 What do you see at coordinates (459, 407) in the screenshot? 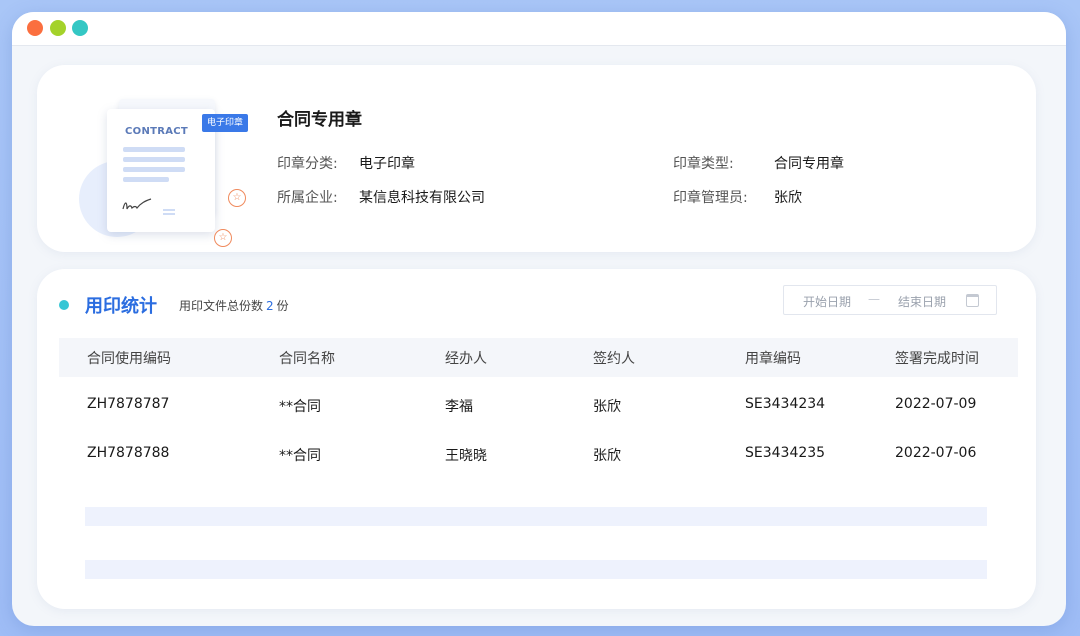
I see `cell-handler: 李福` at bounding box center [459, 407].